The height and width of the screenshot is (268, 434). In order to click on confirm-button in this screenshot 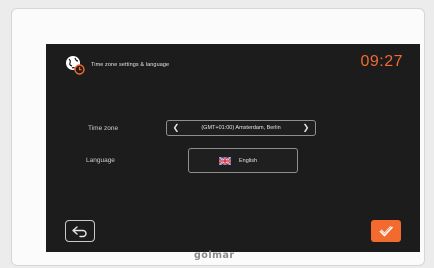, I will do `click(386, 231)`.